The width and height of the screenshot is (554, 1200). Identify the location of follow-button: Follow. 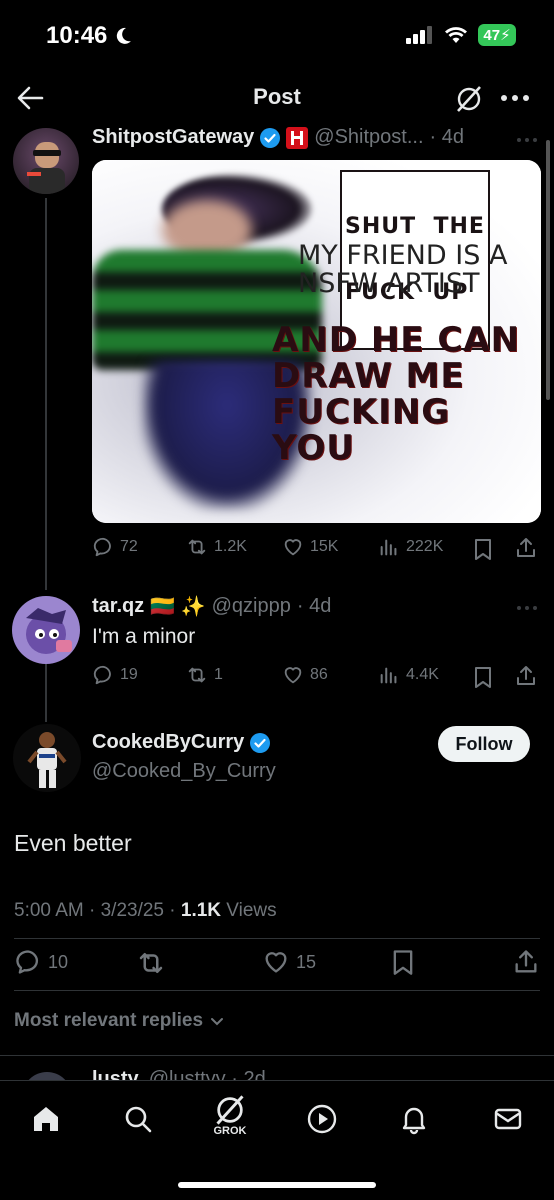
(484, 744).